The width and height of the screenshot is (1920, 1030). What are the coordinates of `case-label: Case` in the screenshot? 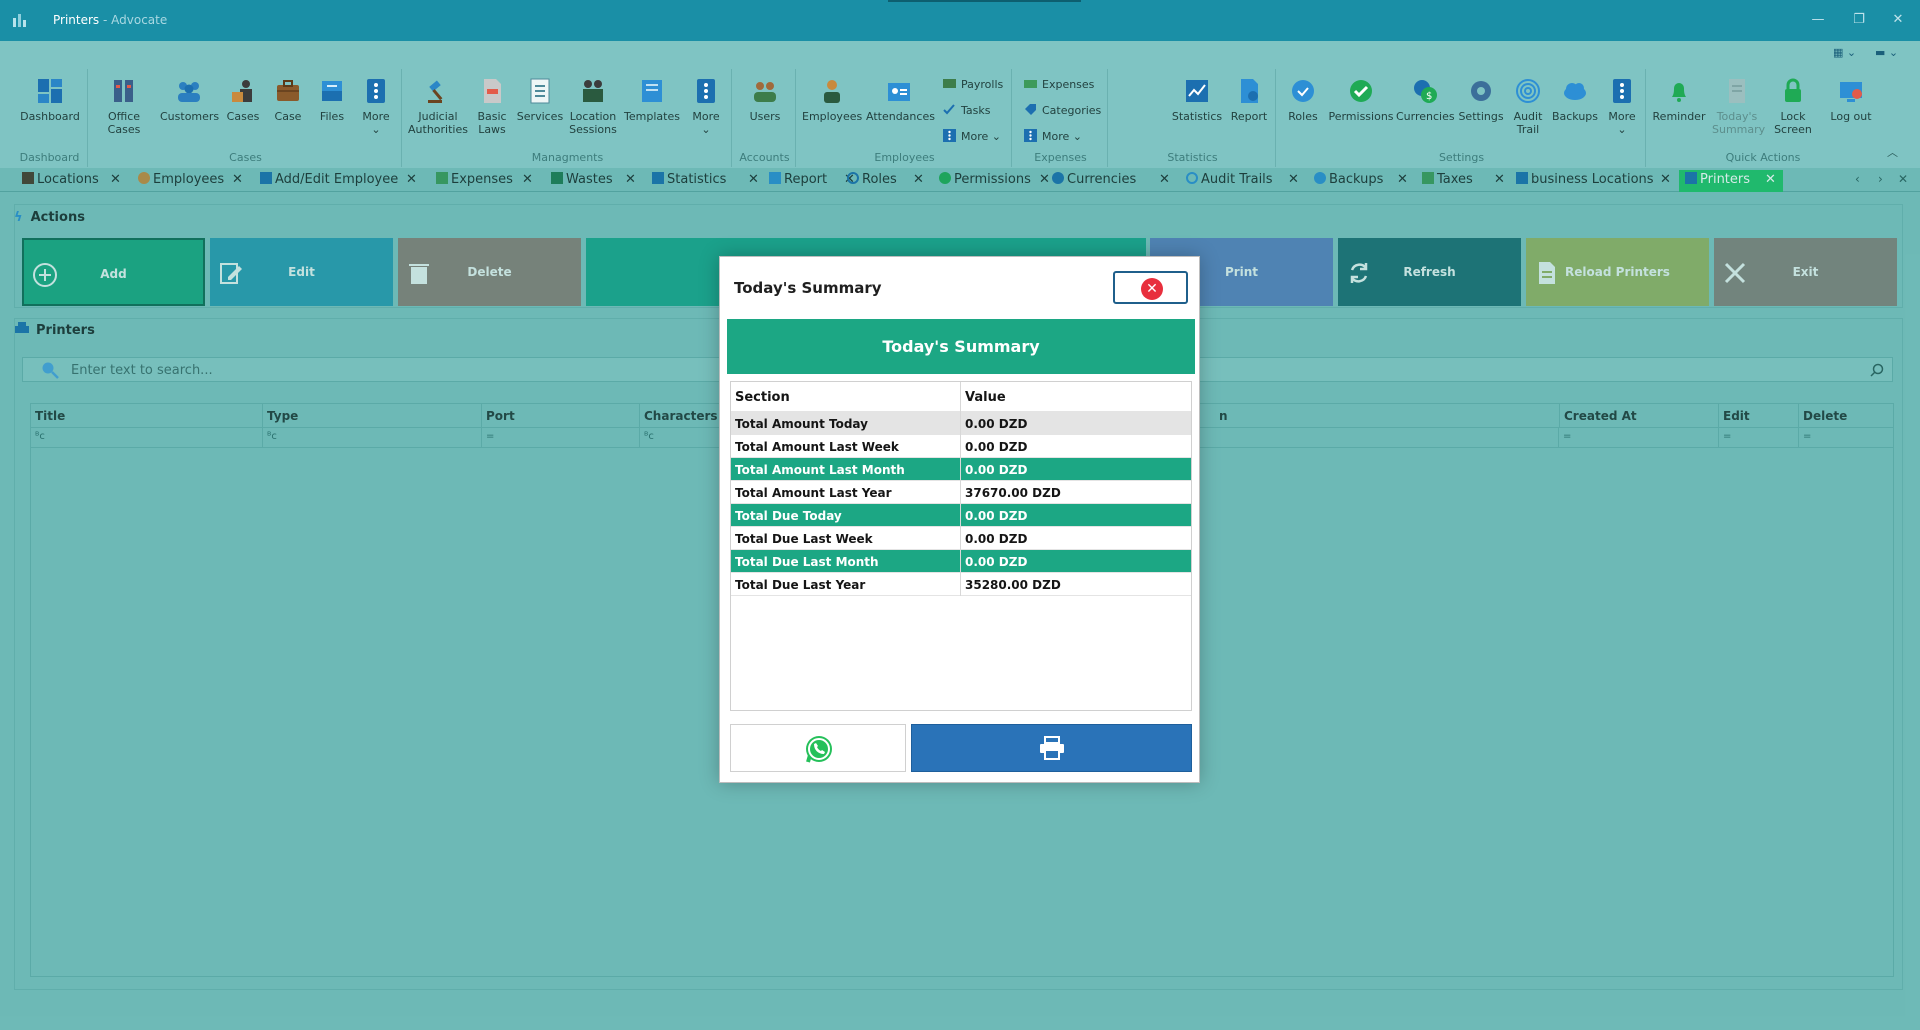 It's located at (288, 116).